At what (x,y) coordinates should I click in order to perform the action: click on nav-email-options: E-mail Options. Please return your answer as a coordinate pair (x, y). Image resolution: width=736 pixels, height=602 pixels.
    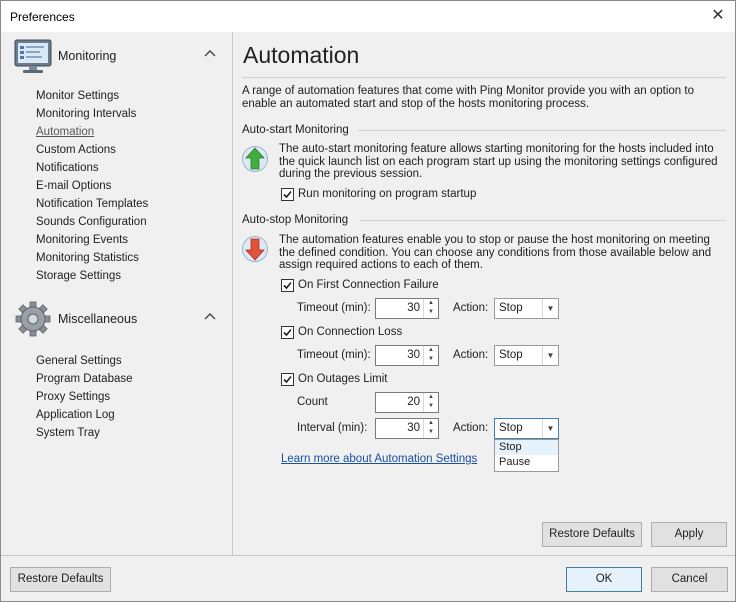
    Looking at the image, I should click on (92, 186).